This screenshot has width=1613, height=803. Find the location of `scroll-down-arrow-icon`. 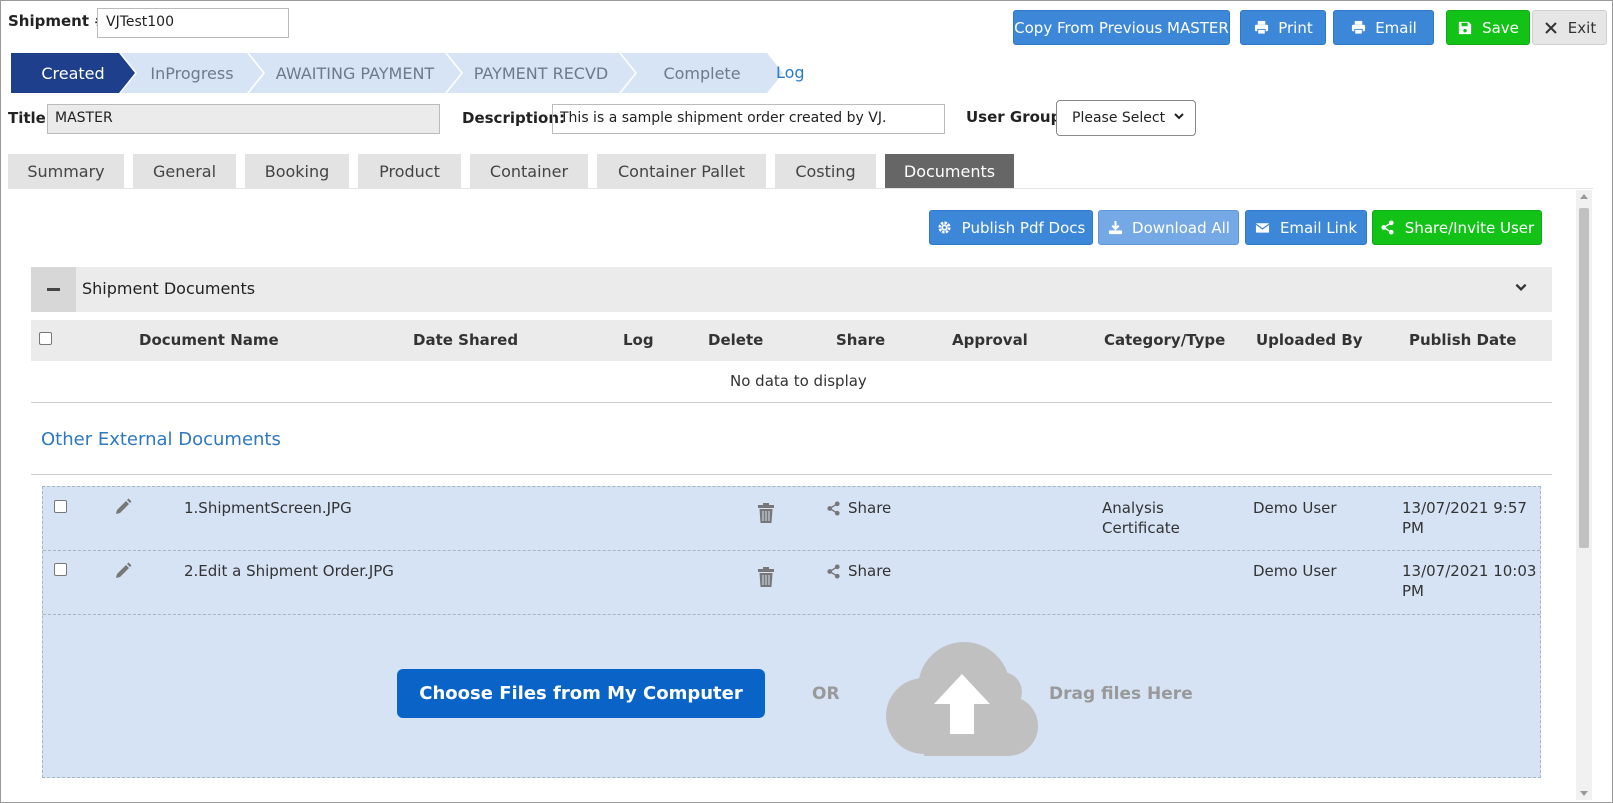

scroll-down-arrow-icon is located at coordinates (1584, 793).